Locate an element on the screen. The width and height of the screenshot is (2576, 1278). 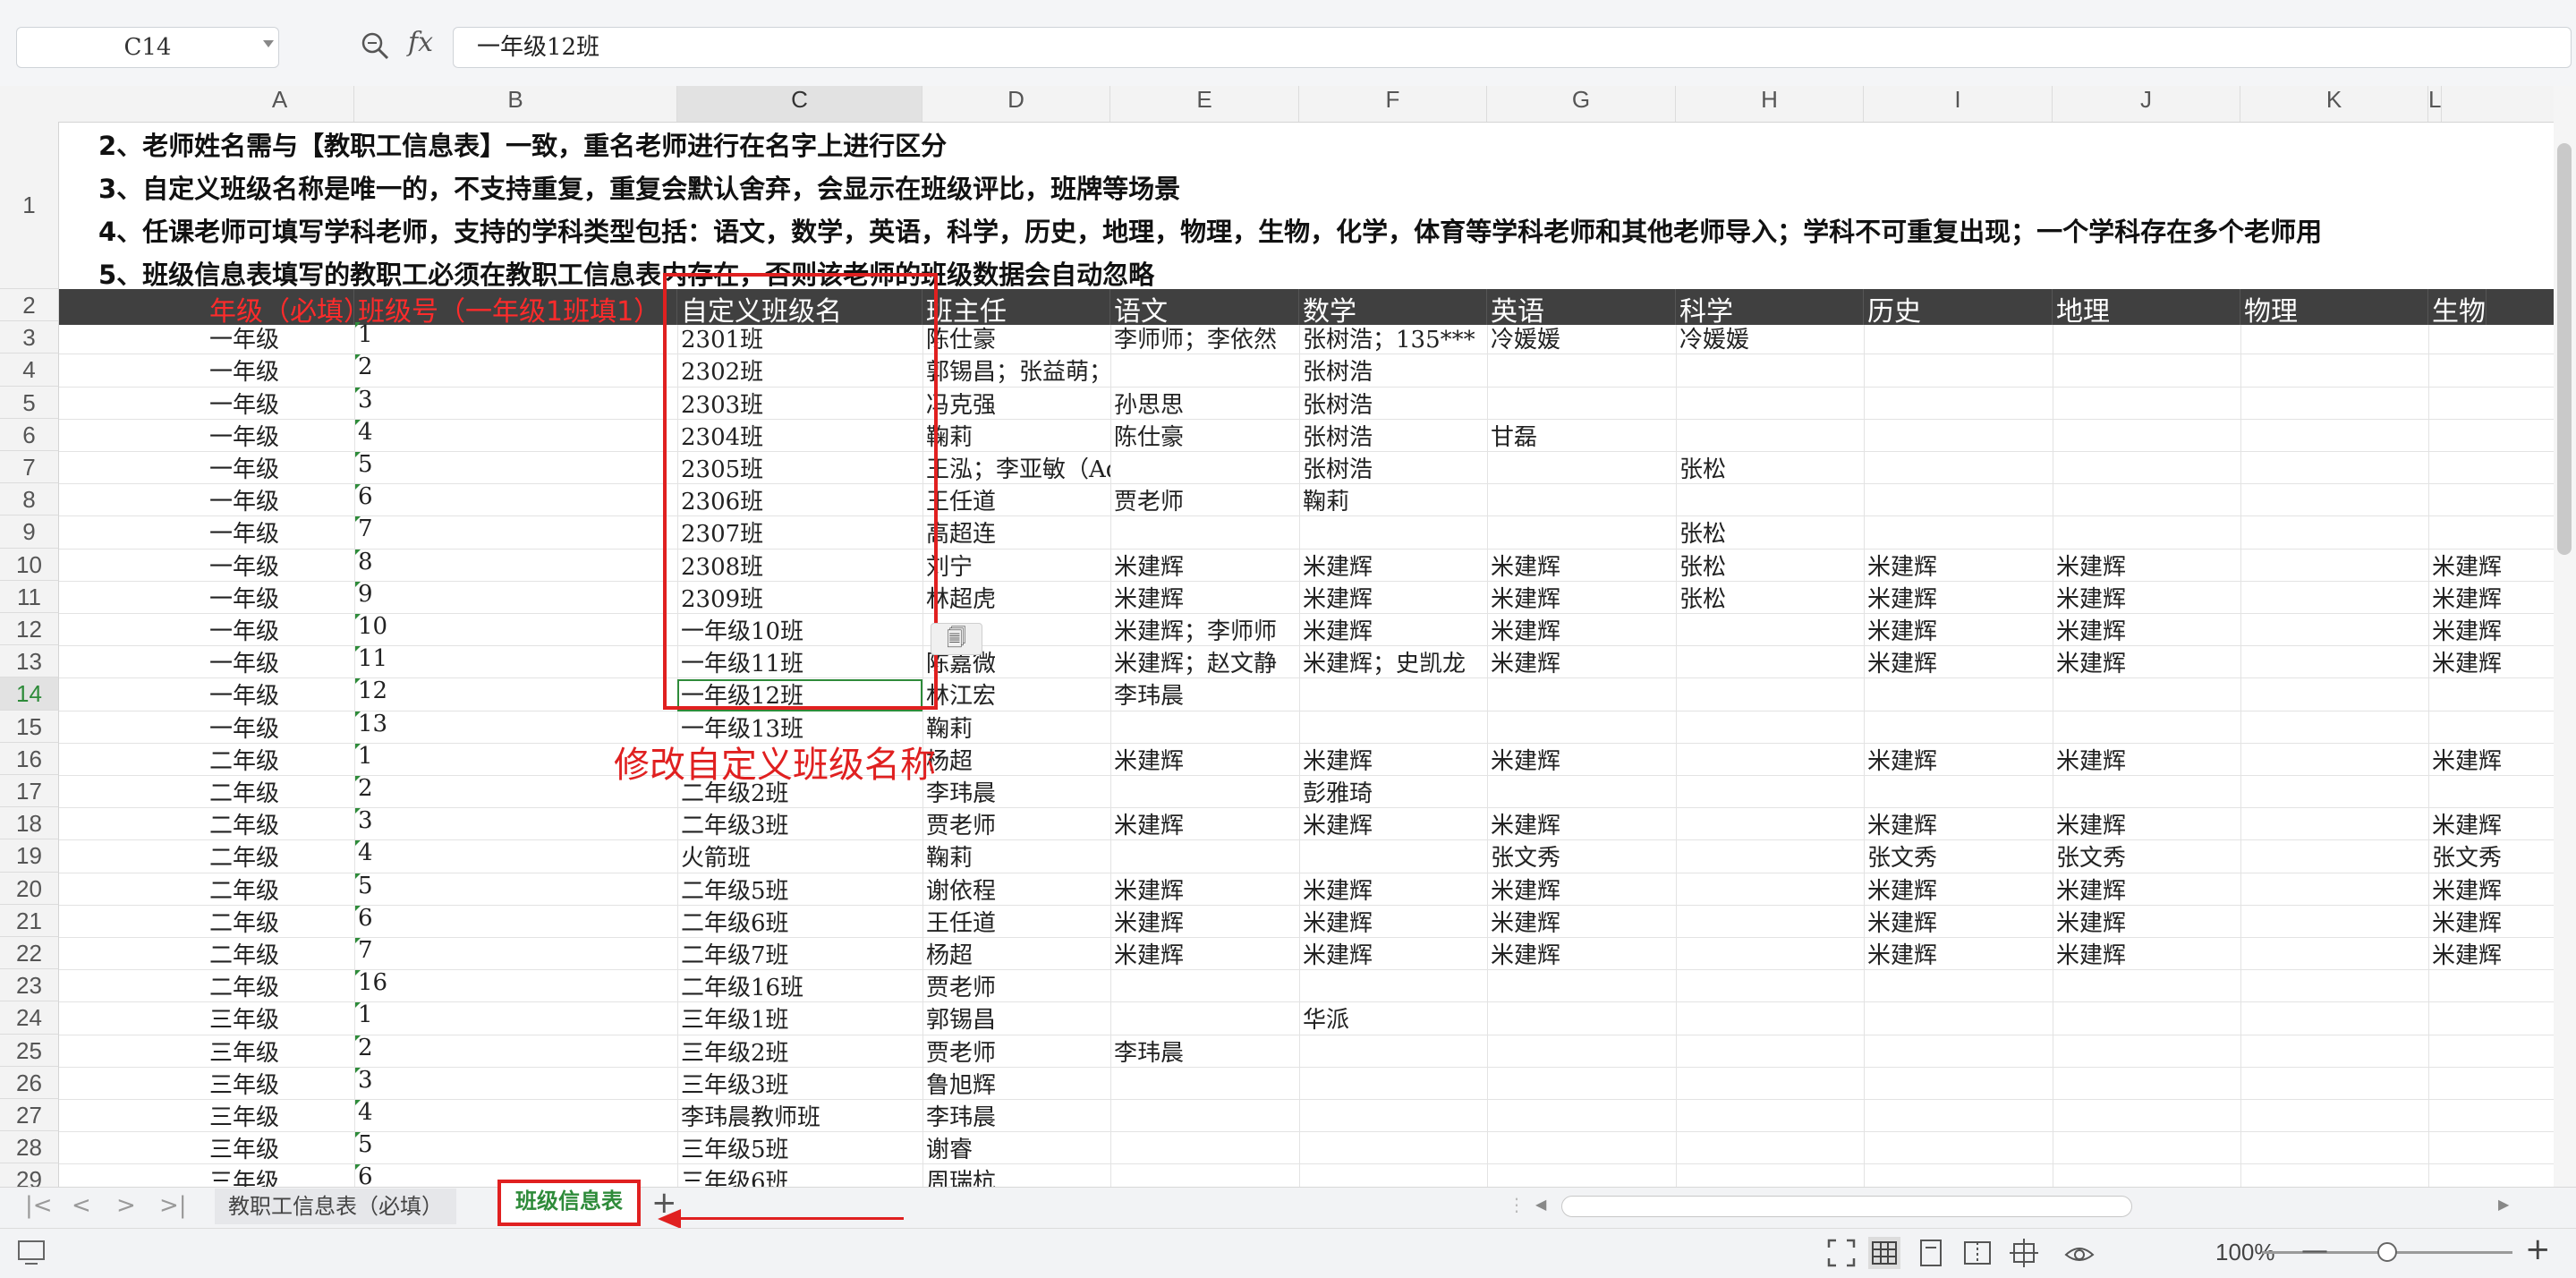
row-header: 6 is located at coordinates (29, 434).